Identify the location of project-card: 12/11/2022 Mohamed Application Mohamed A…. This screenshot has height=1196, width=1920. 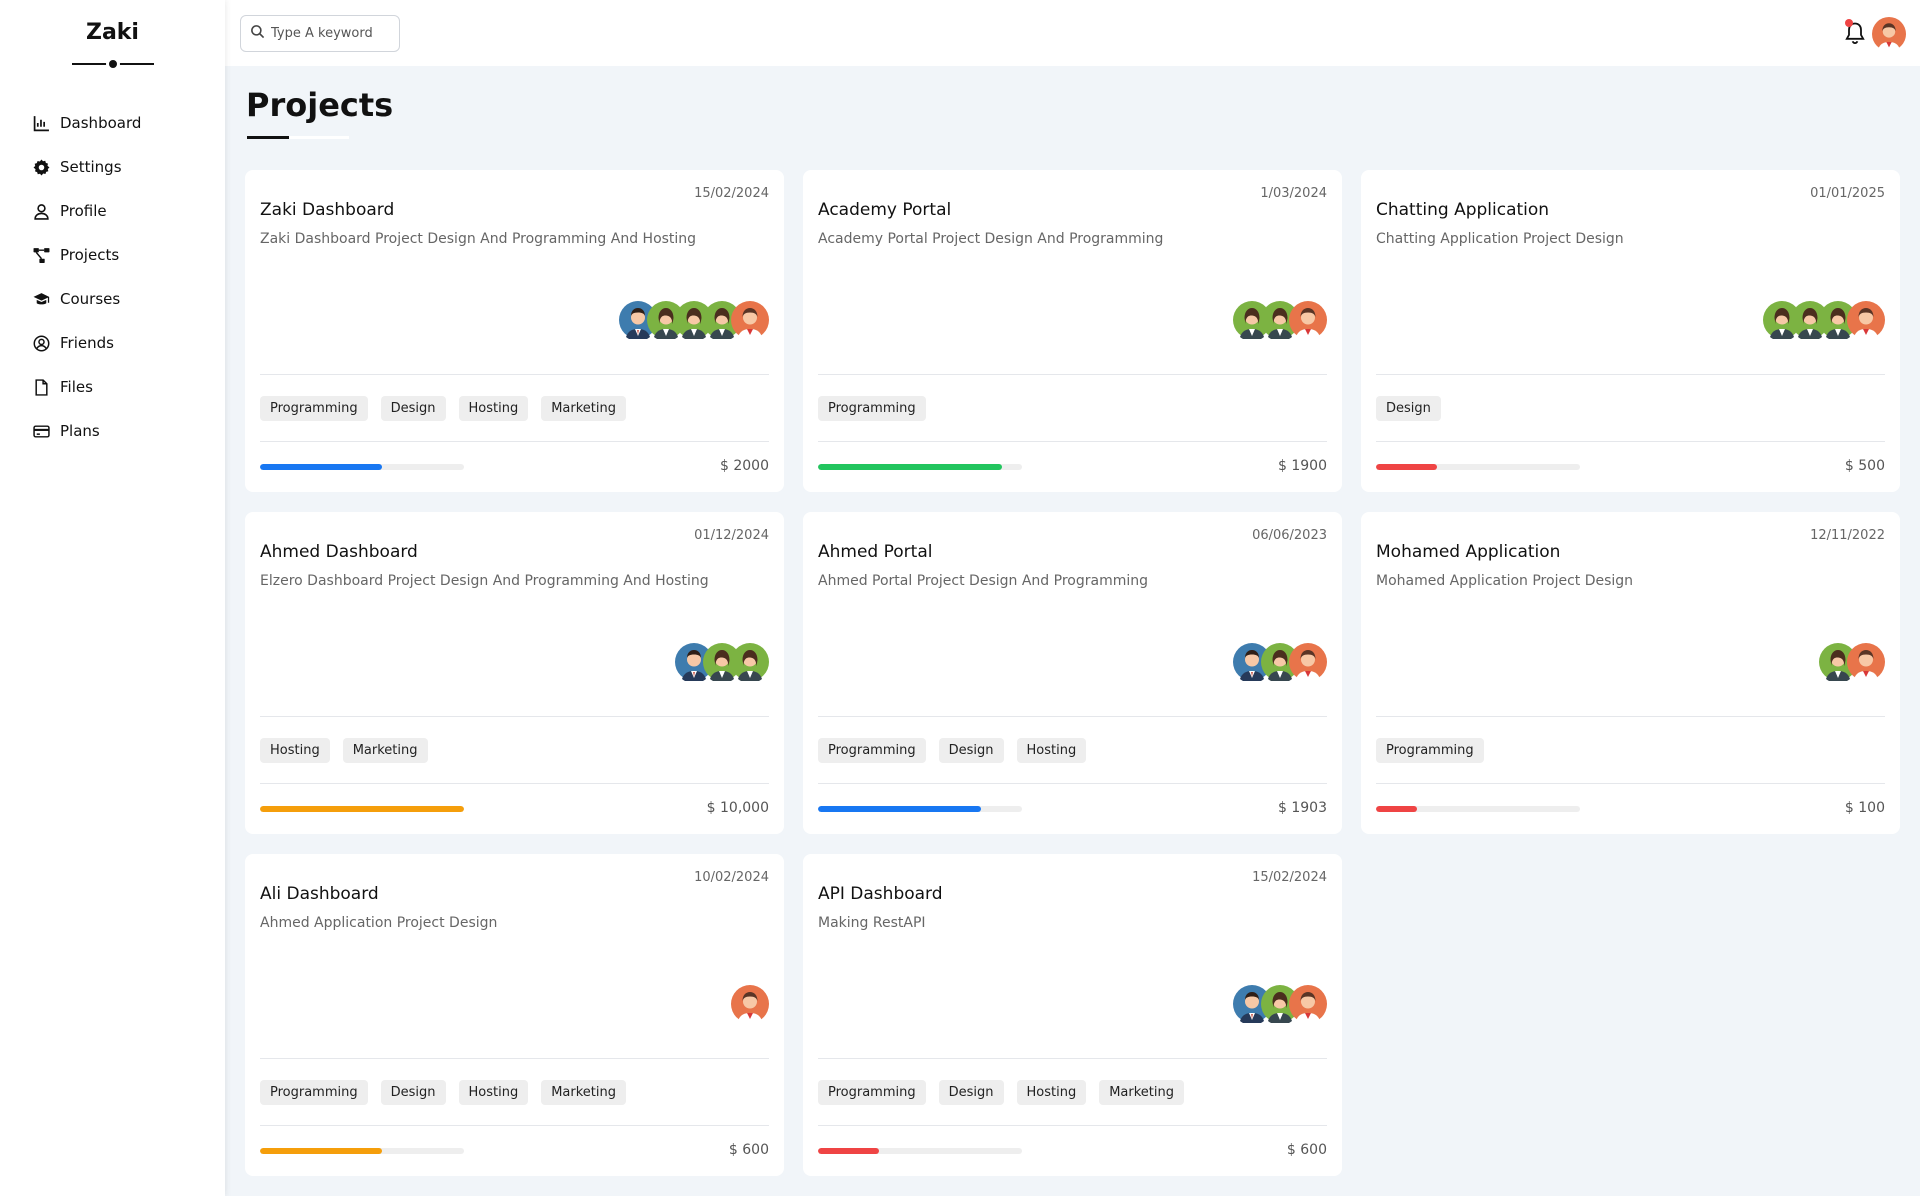
(1630, 673).